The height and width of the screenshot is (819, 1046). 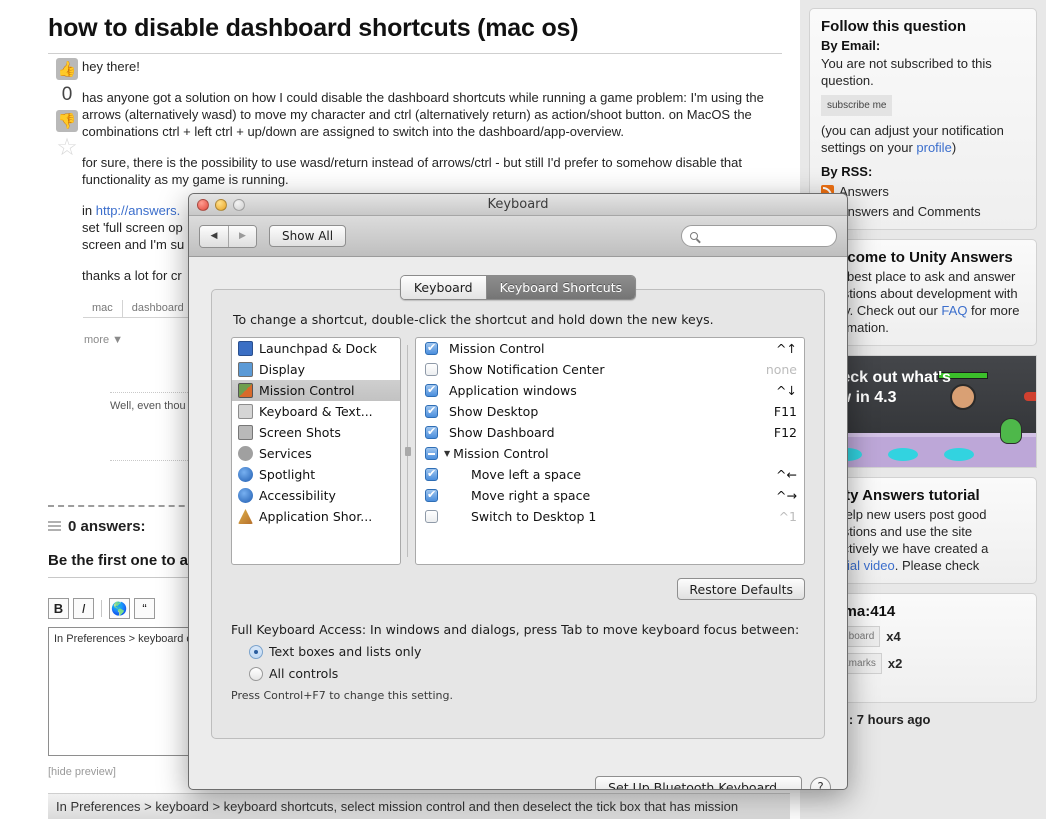 I want to click on screenshots-icon, so click(x=245, y=432).